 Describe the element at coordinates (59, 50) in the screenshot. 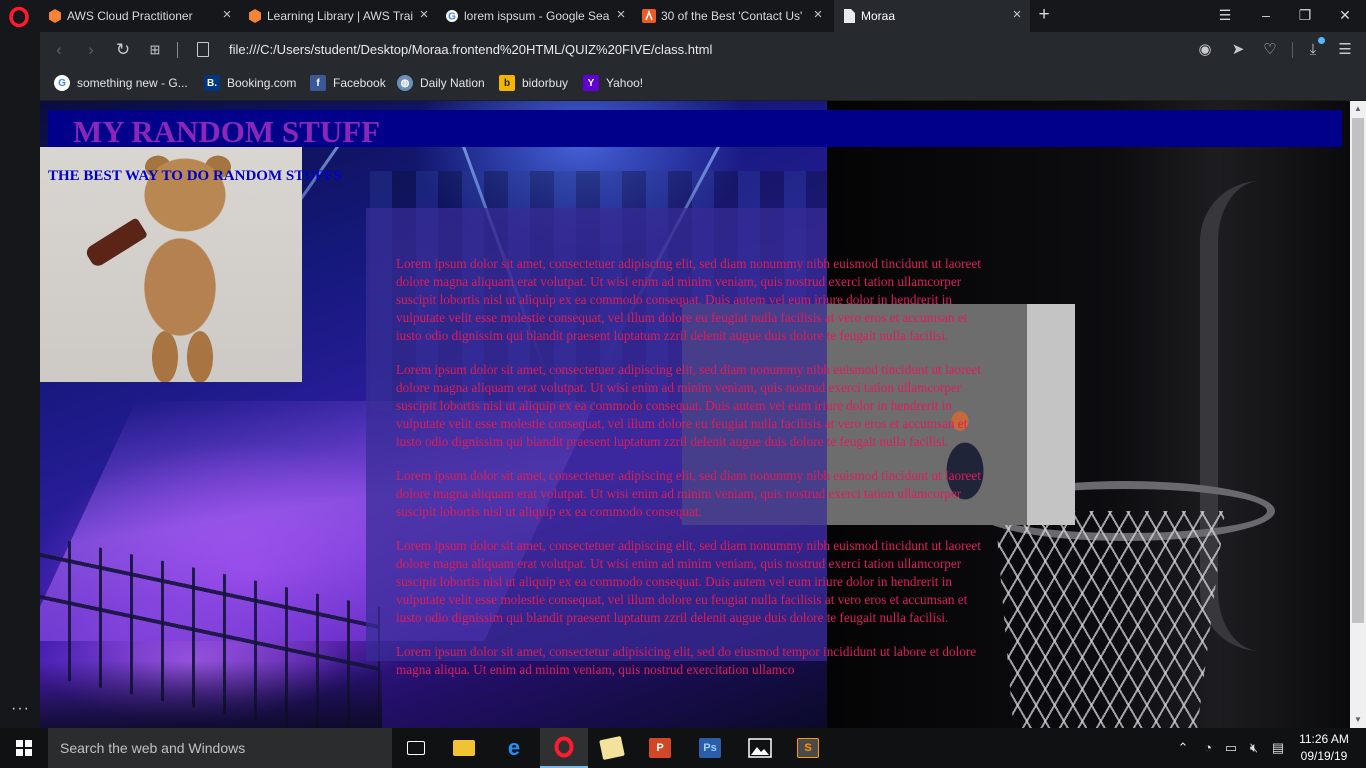

I see `back-arrow-icon: ‹` at that location.